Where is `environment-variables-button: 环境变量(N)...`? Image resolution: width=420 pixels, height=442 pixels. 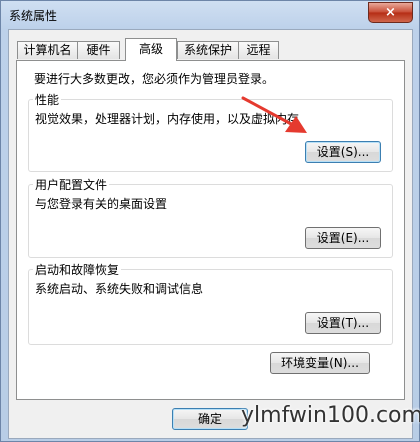 environment-variables-button: 环境变量(N)... is located at coordinates (320, 363).